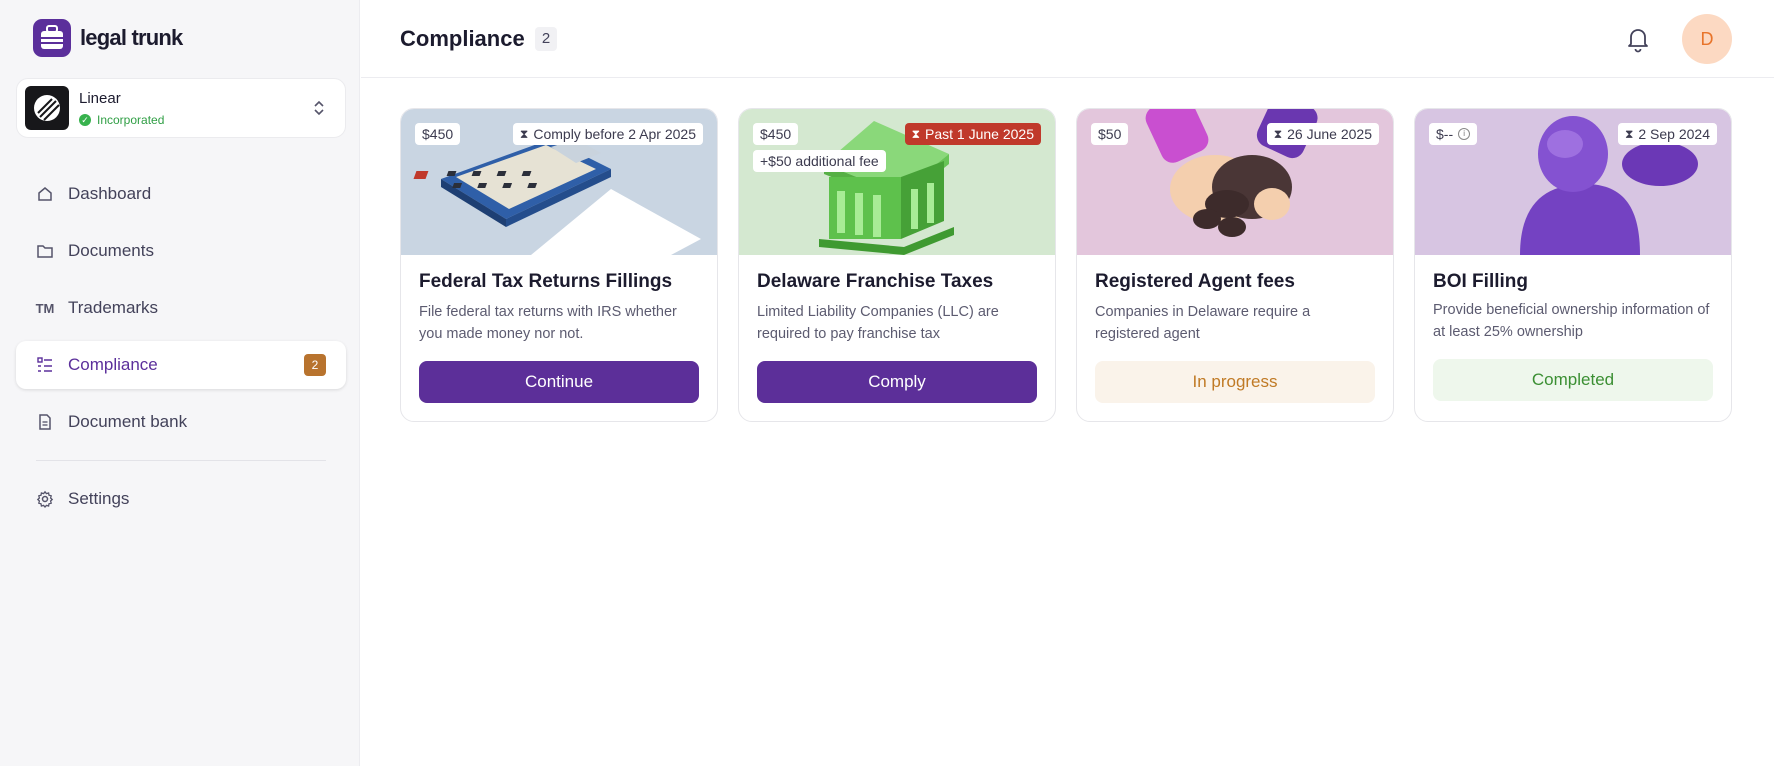  What do you see at coordinates (110, 193) in the screenshot?
I see `sidebar-item-label: Dashboard` at bounding box center [110, 193].